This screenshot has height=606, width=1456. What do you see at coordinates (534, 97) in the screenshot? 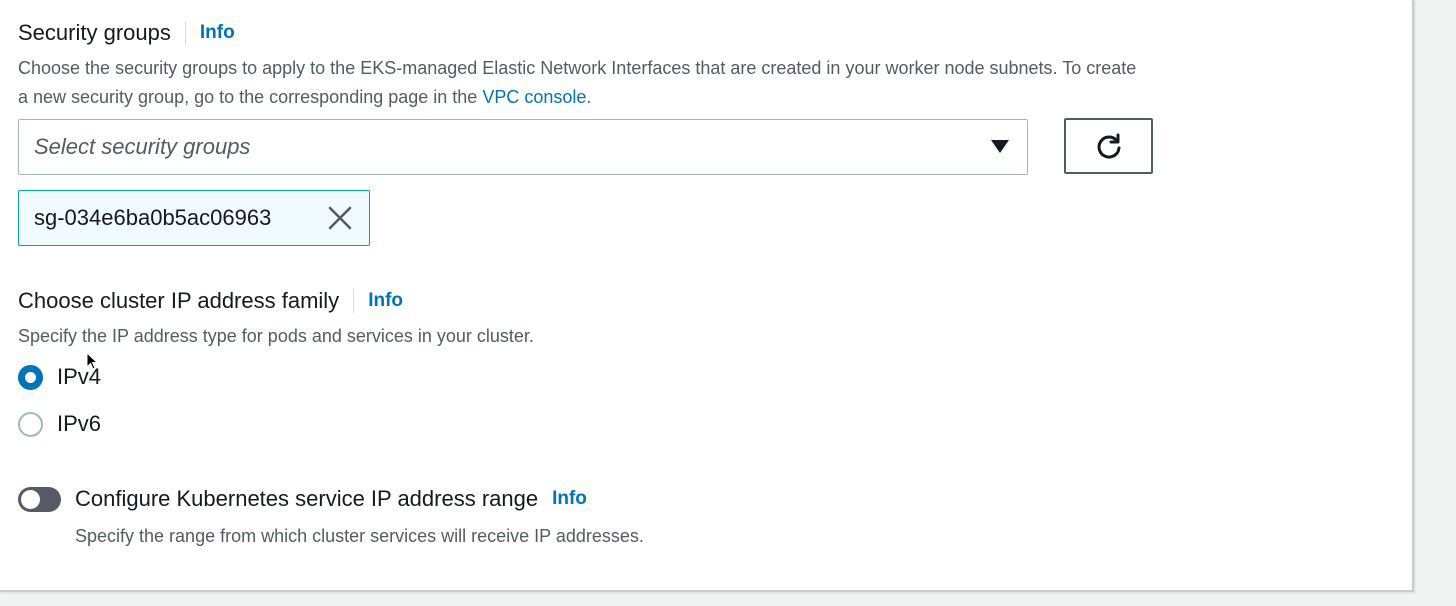
I see `vpc-console-link: VPC console` at bounding box center [534, 97].